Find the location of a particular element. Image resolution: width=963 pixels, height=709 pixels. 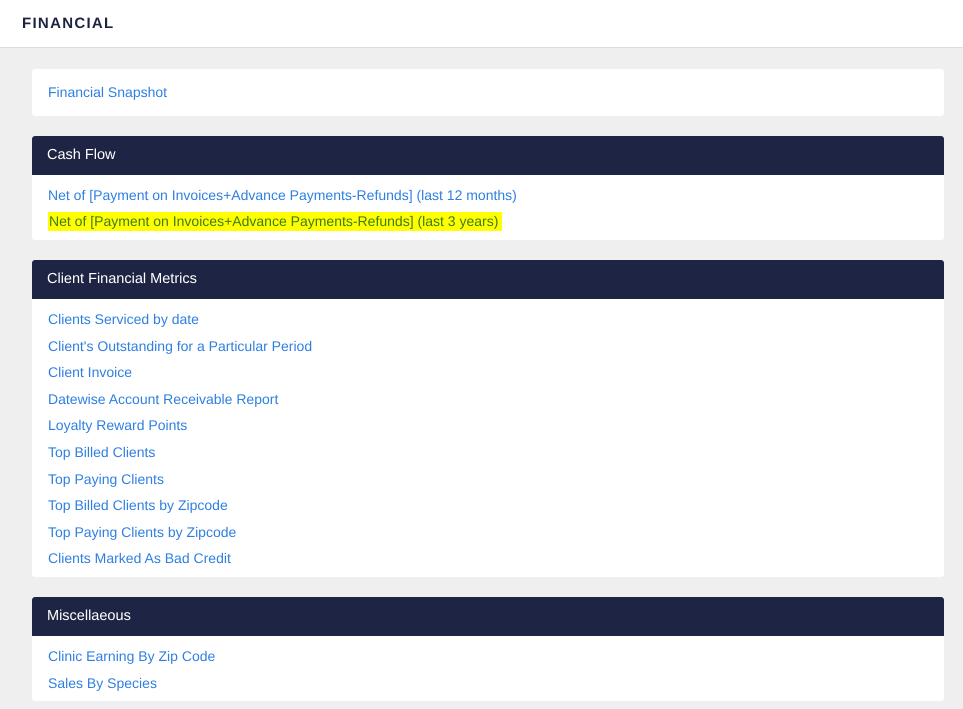

report-link: Sales By Species is located at coordinates (102, 682).